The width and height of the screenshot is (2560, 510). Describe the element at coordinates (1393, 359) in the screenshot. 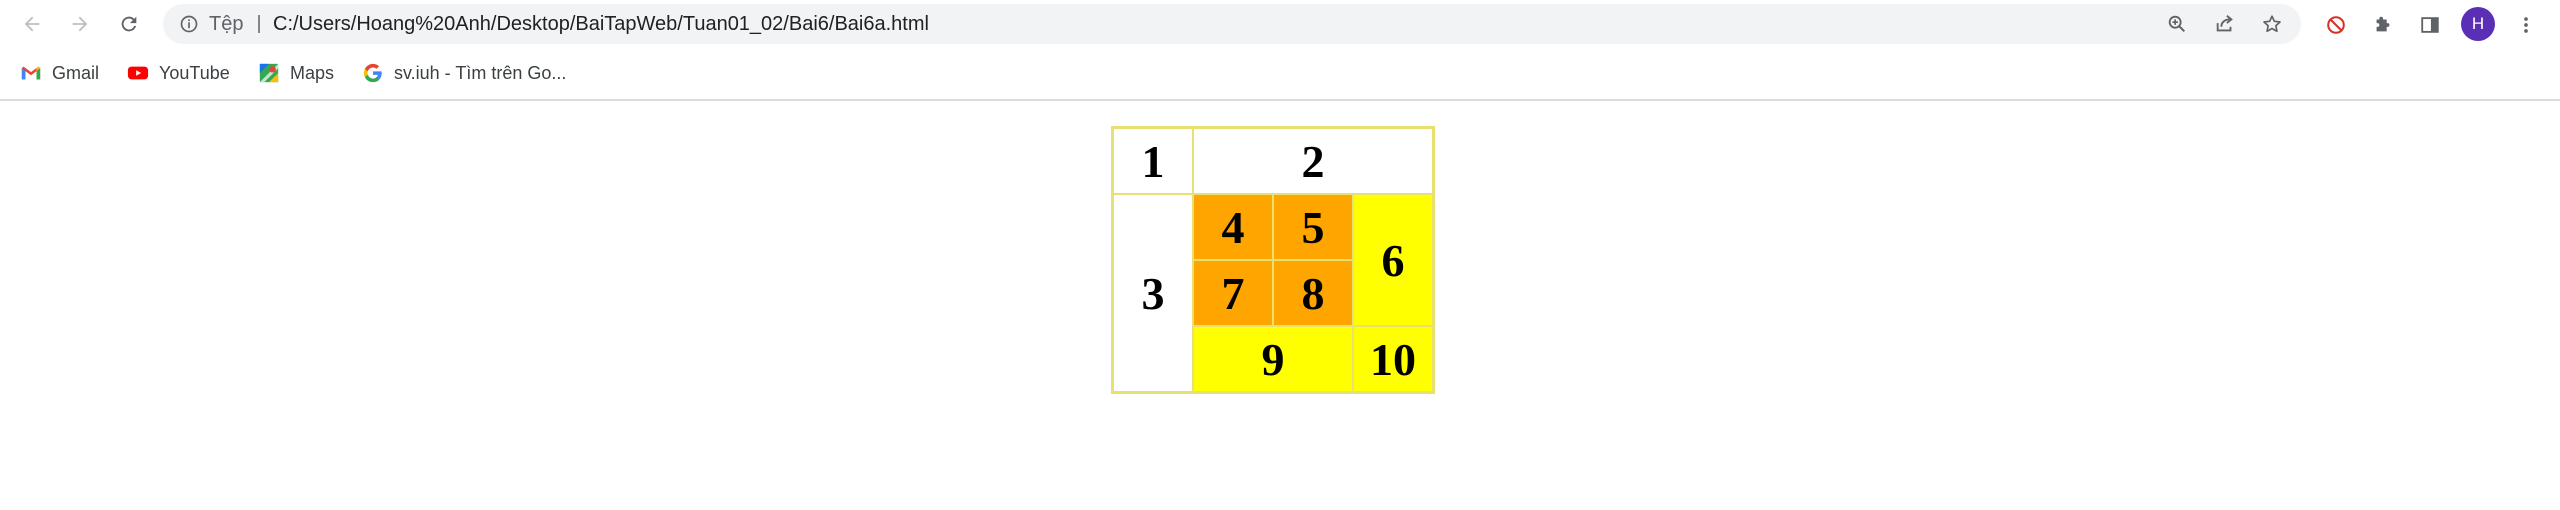

I see `cell-10: 10` at that location.